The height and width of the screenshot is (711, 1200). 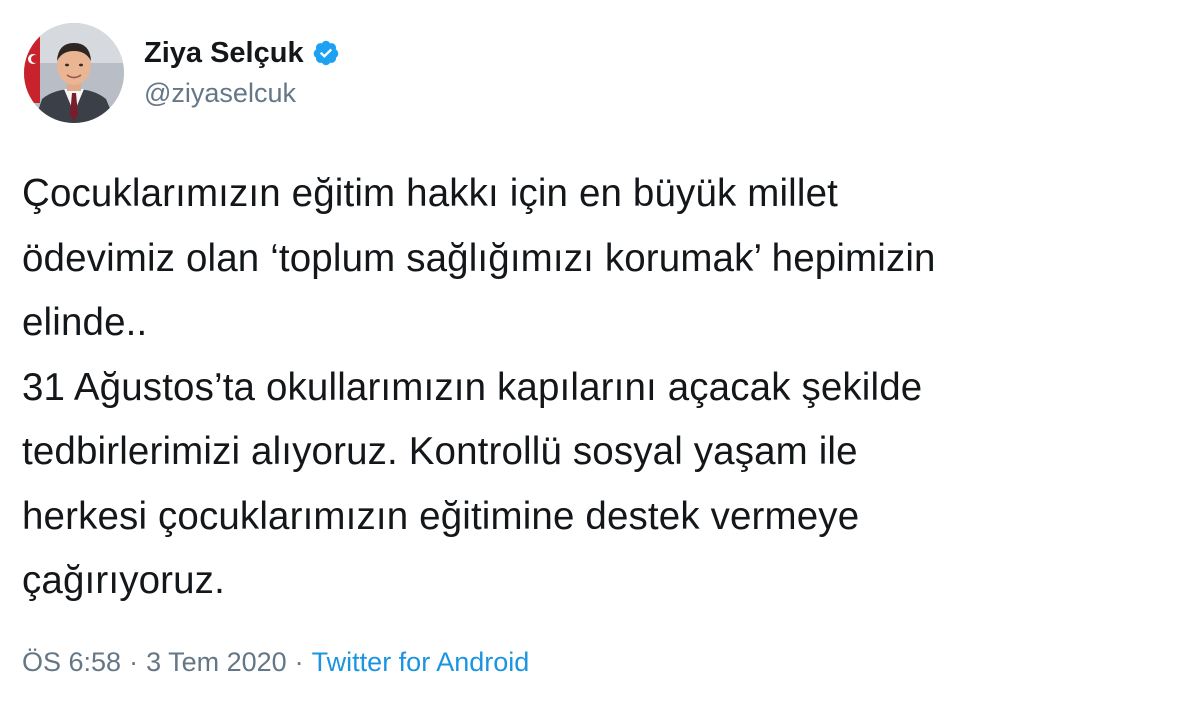 What do you see at coordinates (421, 662) in the screenshot?
I see `tweet-source-link: Twitter for Android` at bounding box center [421, 662].